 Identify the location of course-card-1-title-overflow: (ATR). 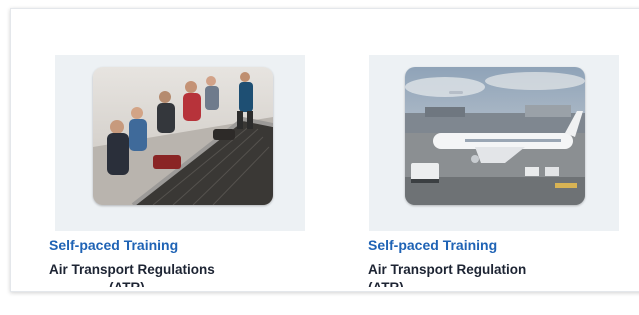
(127, 283).